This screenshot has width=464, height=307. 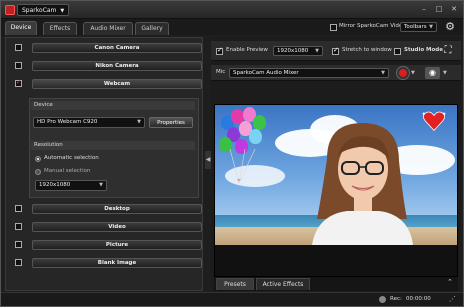 I want to click on resolution-section-header: Resolution, so click(x=113, y=145).